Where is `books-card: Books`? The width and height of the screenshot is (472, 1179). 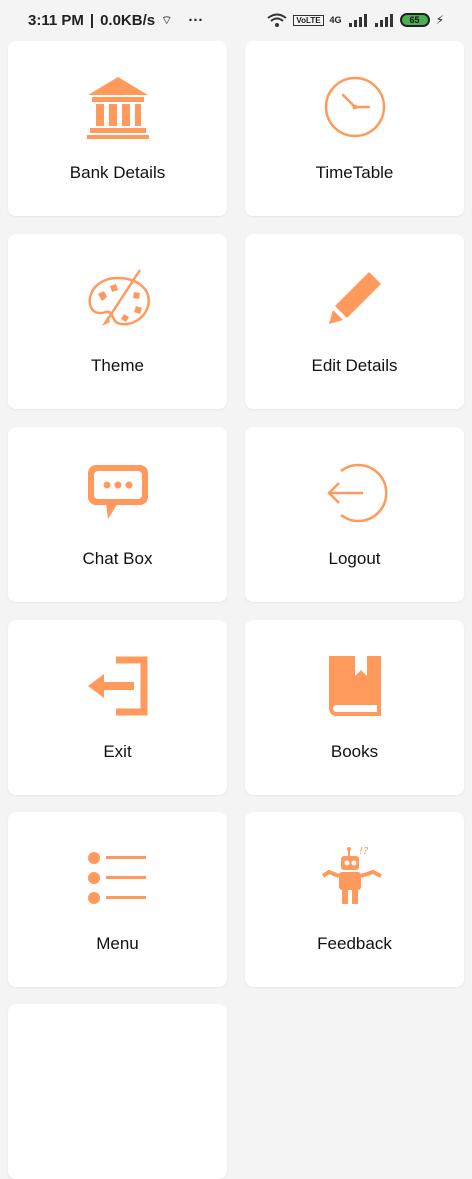 books-card: Books is located at coordinates (354, 707).